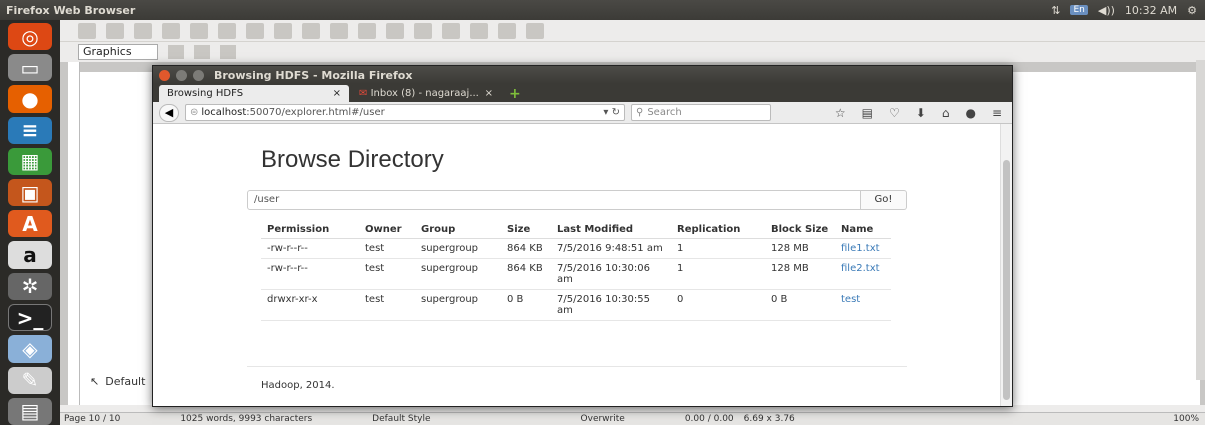 The width and height of the screenshot is (1205, 425). I want to click on new-tab-button: +, so click(515, 94).